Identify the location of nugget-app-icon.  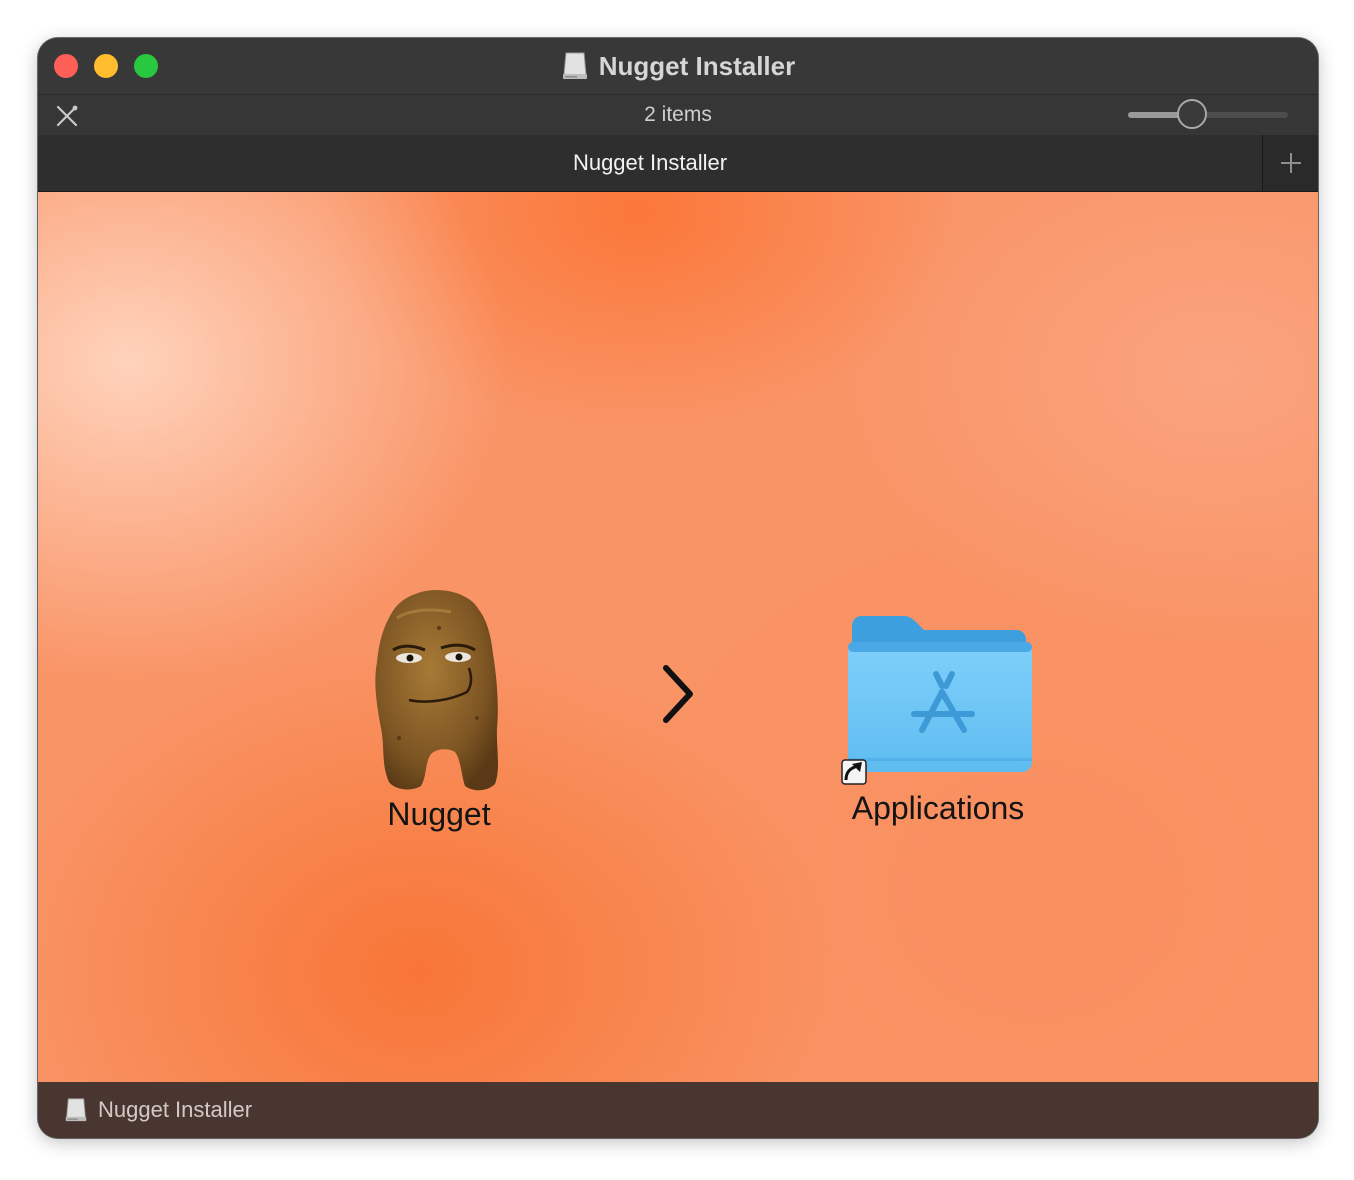
(437, 690).